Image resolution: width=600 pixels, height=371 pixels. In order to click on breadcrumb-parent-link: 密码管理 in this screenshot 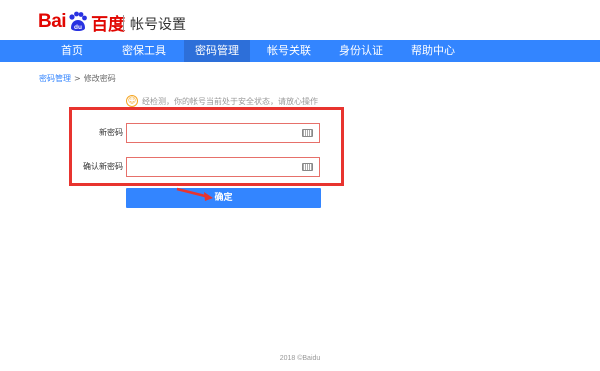, I will do `click(55, 78)`.